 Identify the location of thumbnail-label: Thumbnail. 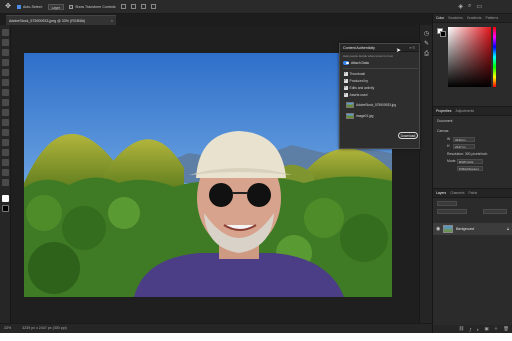
(357, 74).